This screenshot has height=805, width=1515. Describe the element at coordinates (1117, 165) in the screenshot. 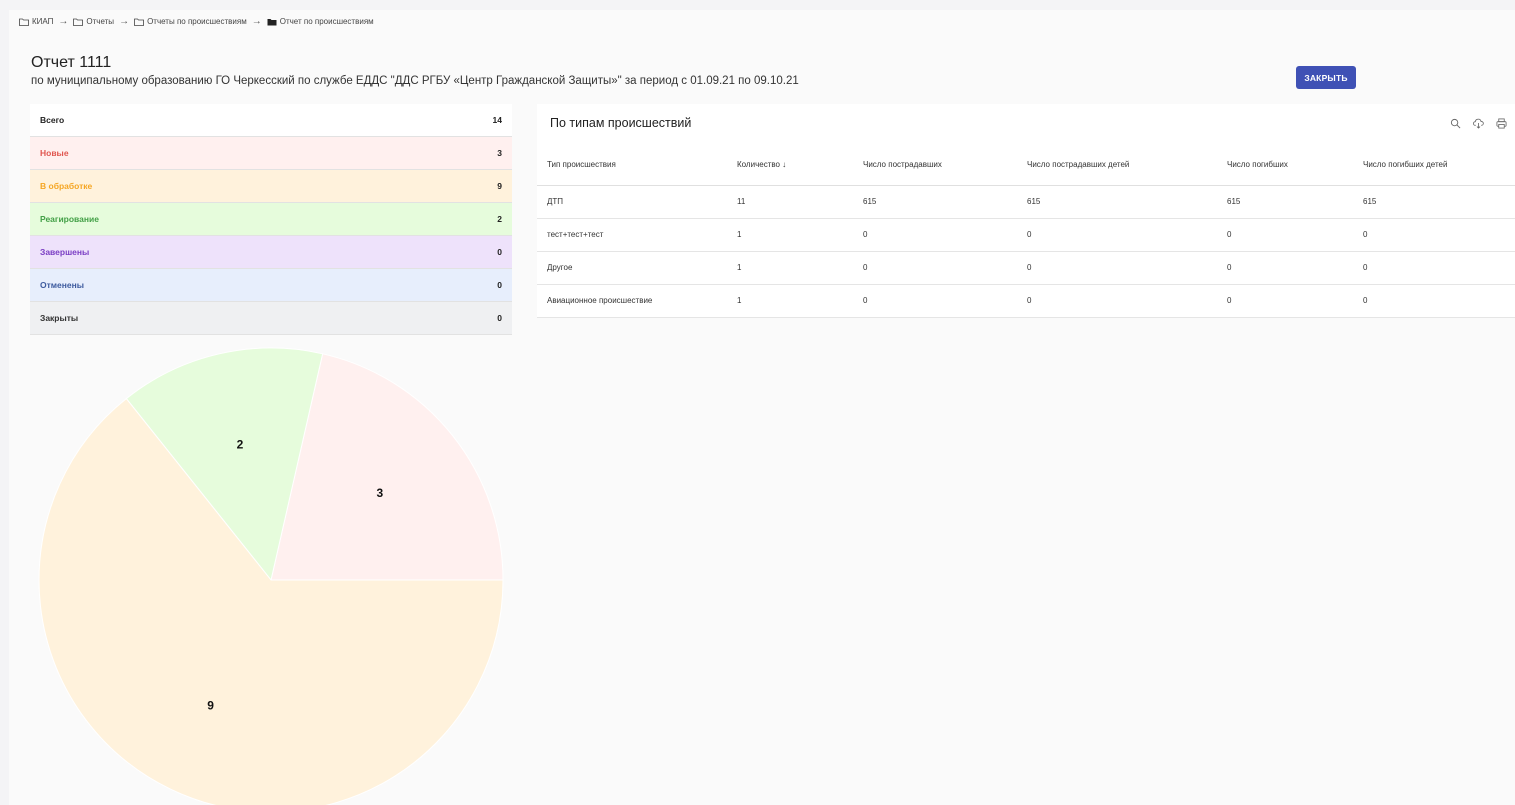

I see `column-header-injured-children: Число пострадавших детей` at that location.